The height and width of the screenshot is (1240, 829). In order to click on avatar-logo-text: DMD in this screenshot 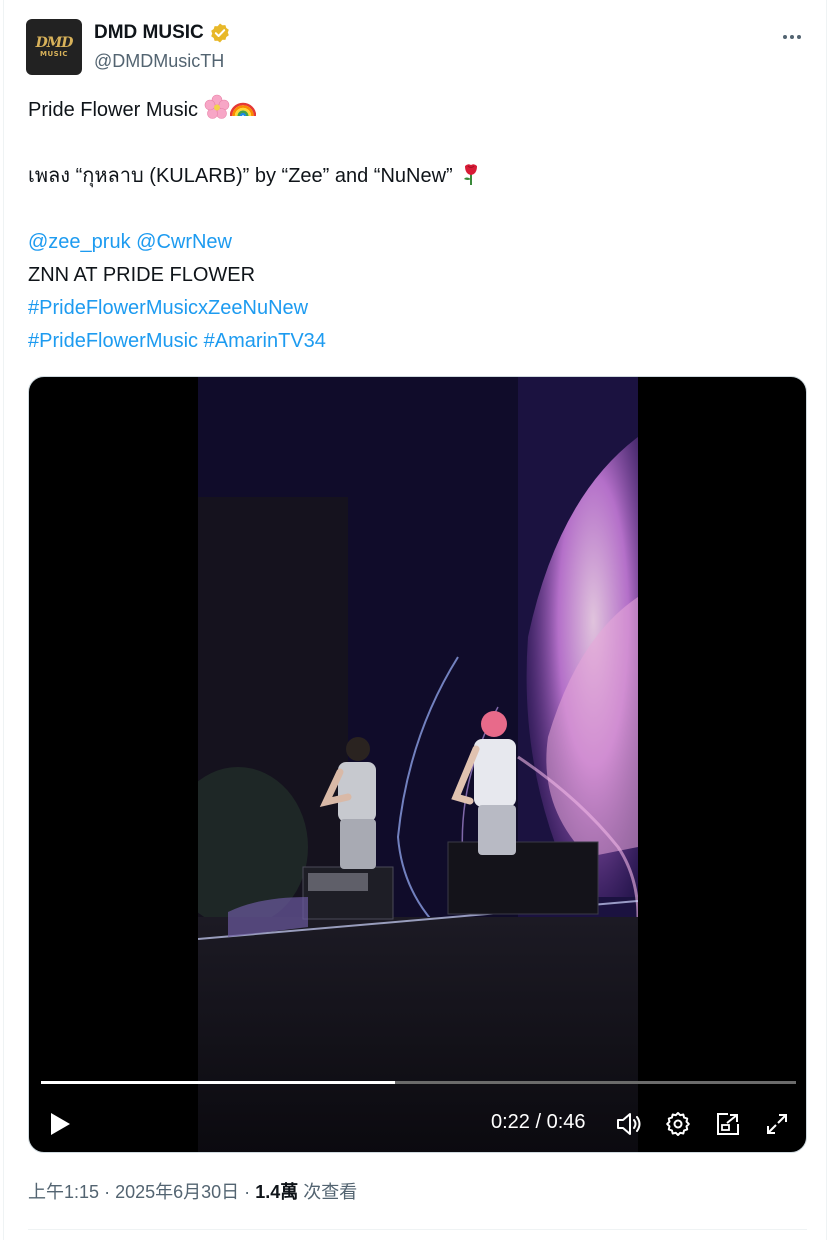, I will do `click(54, 42)`.